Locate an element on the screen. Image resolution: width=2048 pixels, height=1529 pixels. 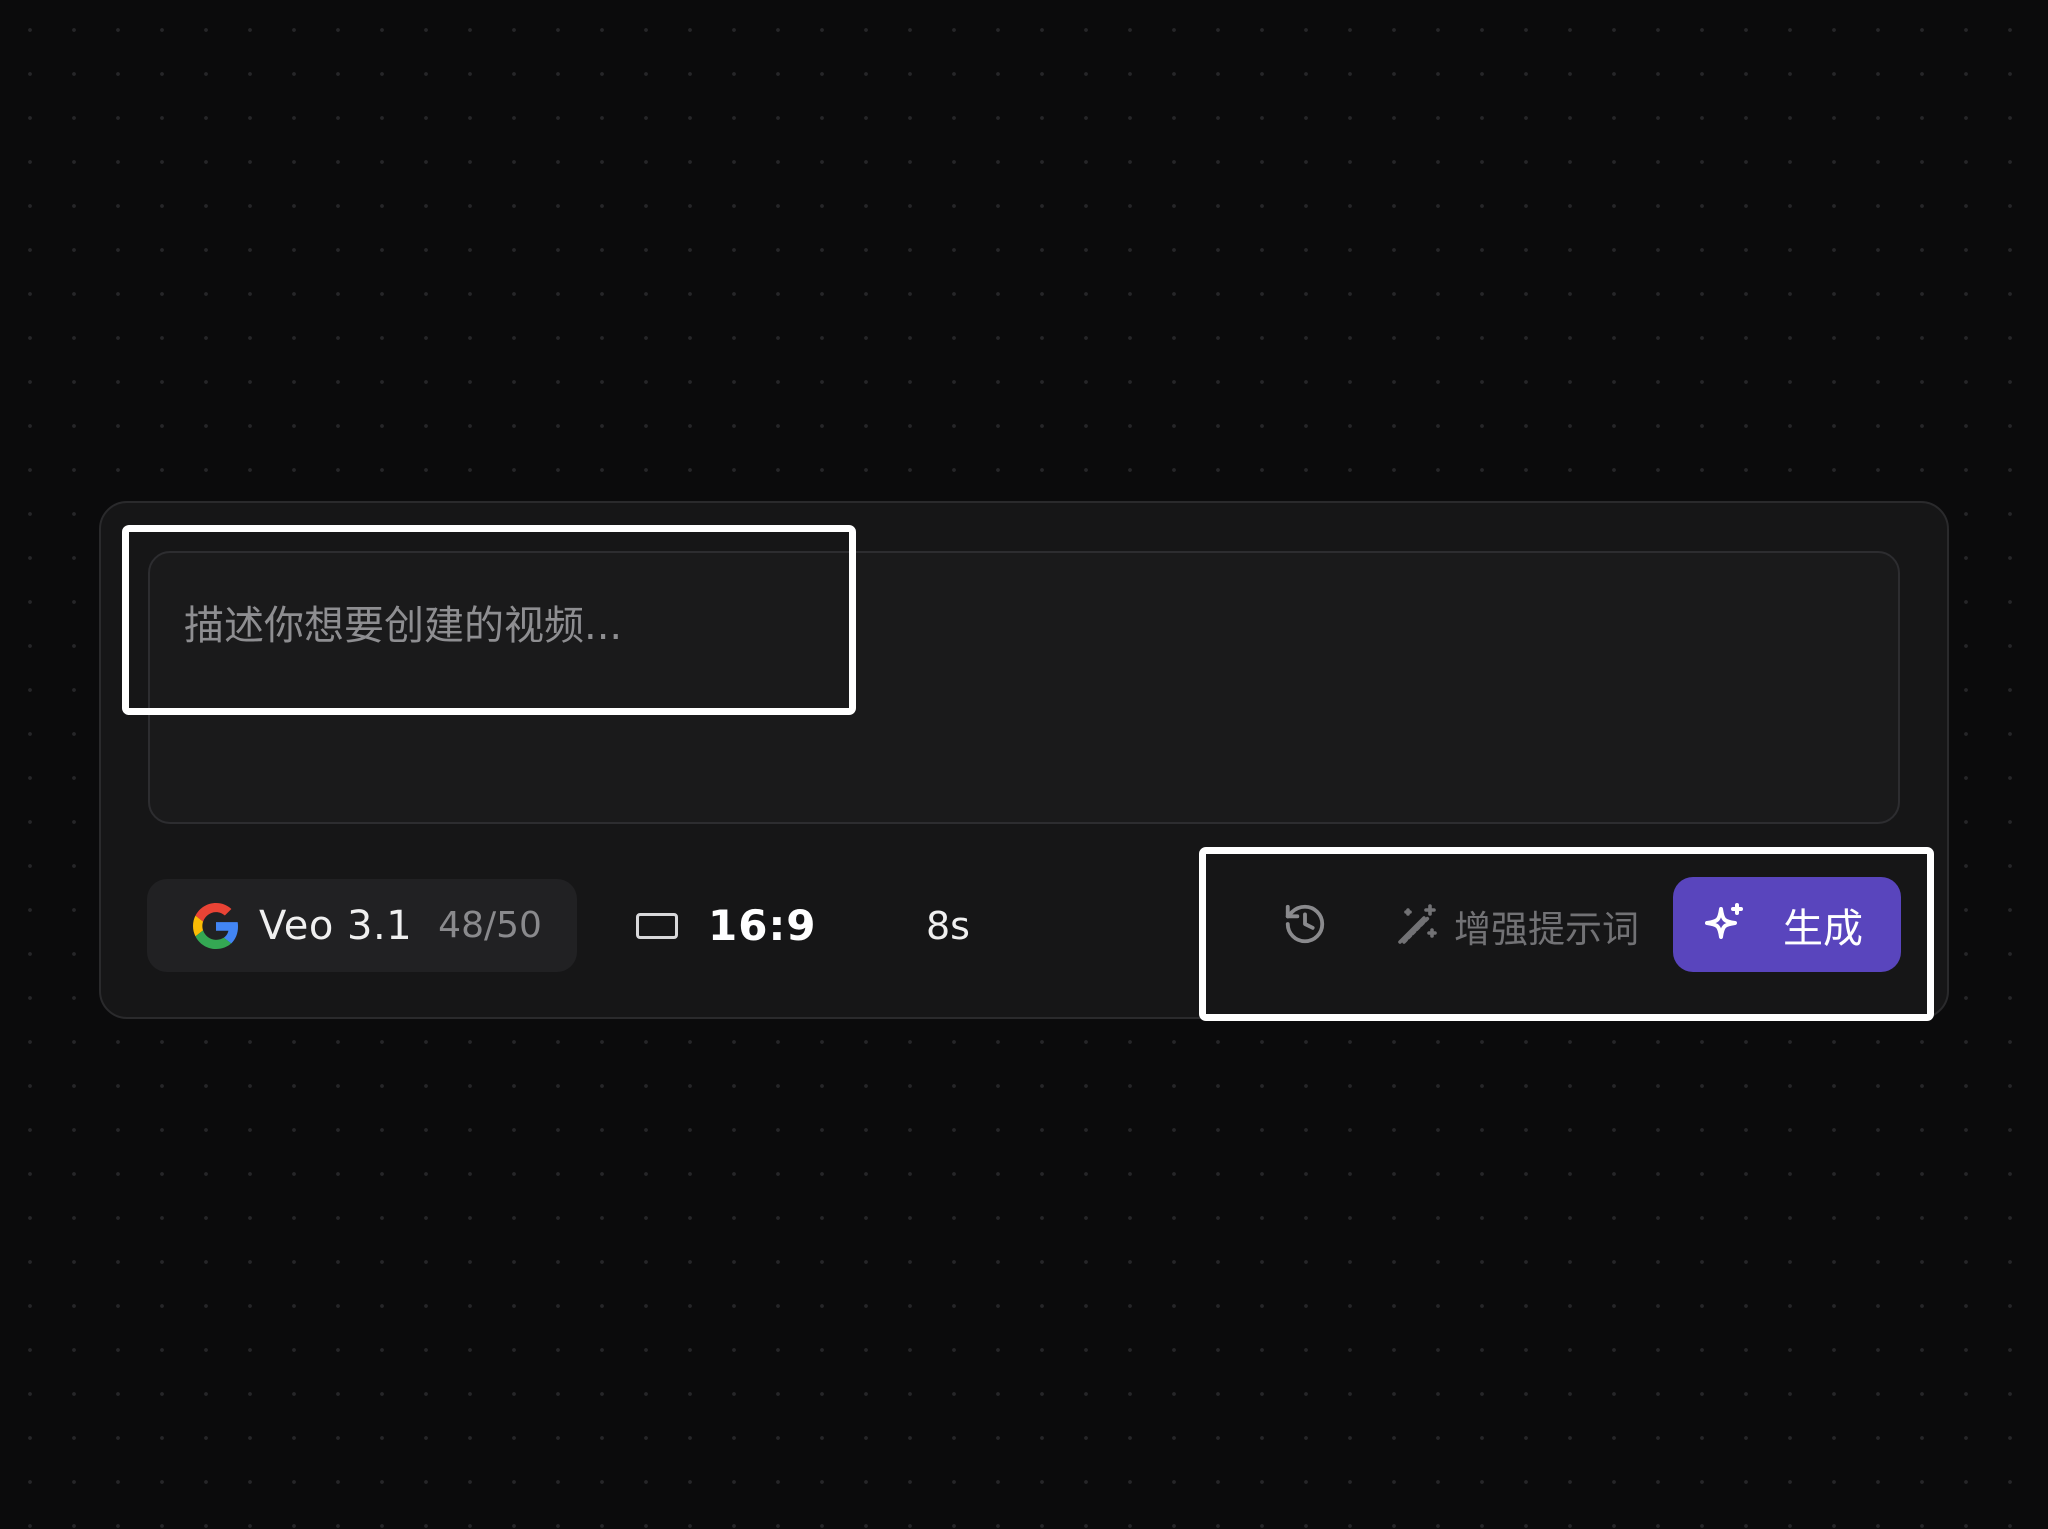
enhance-prompt-button: 增强提示词 is located at coordinates (1515, 925).